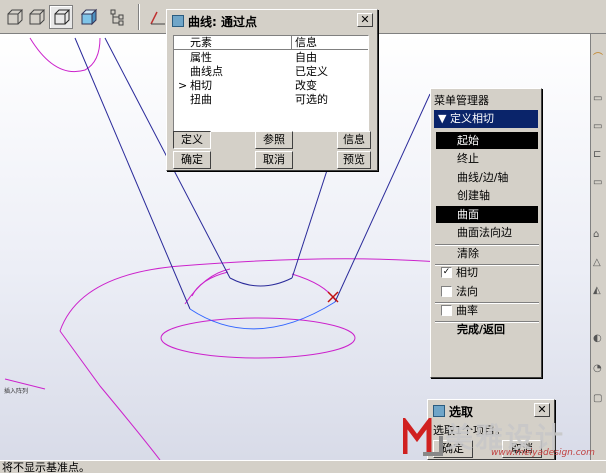  I want to click on extrude-icon: ⌂, so click(599, 235).